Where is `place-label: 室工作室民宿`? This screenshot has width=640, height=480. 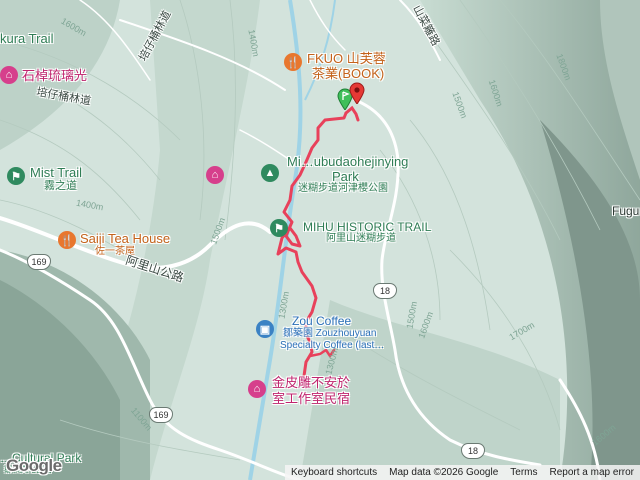 place-label: 室工作室民宿 is located at coordinates (311, 398).